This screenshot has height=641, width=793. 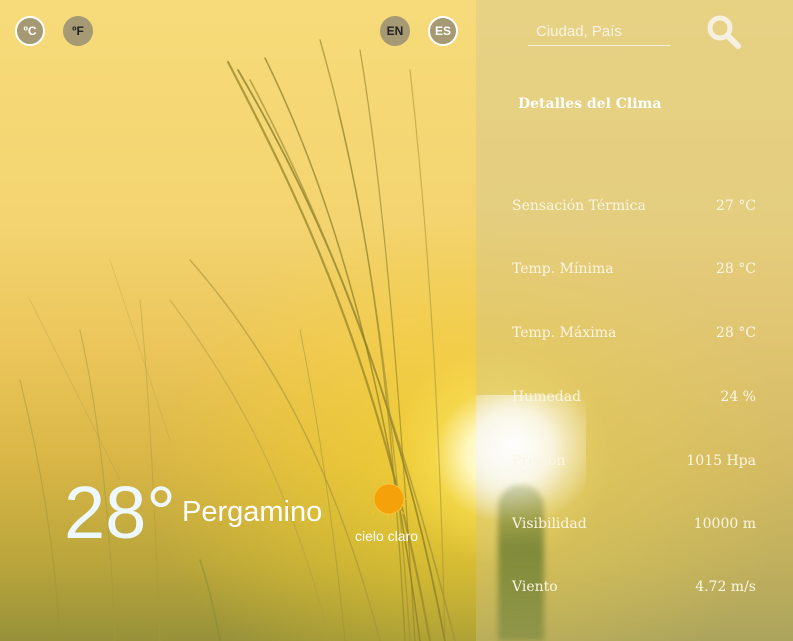 I want to click on weather-description: cielo claro, so click(x=387, y=536).